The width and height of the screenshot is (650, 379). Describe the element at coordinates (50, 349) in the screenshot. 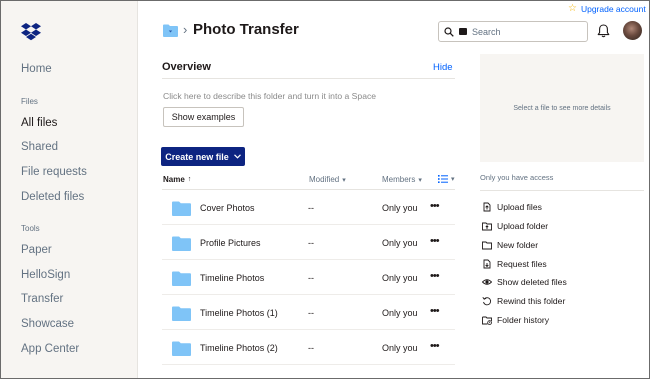

I see `sidebar-item-app-center: App Center` at that location.